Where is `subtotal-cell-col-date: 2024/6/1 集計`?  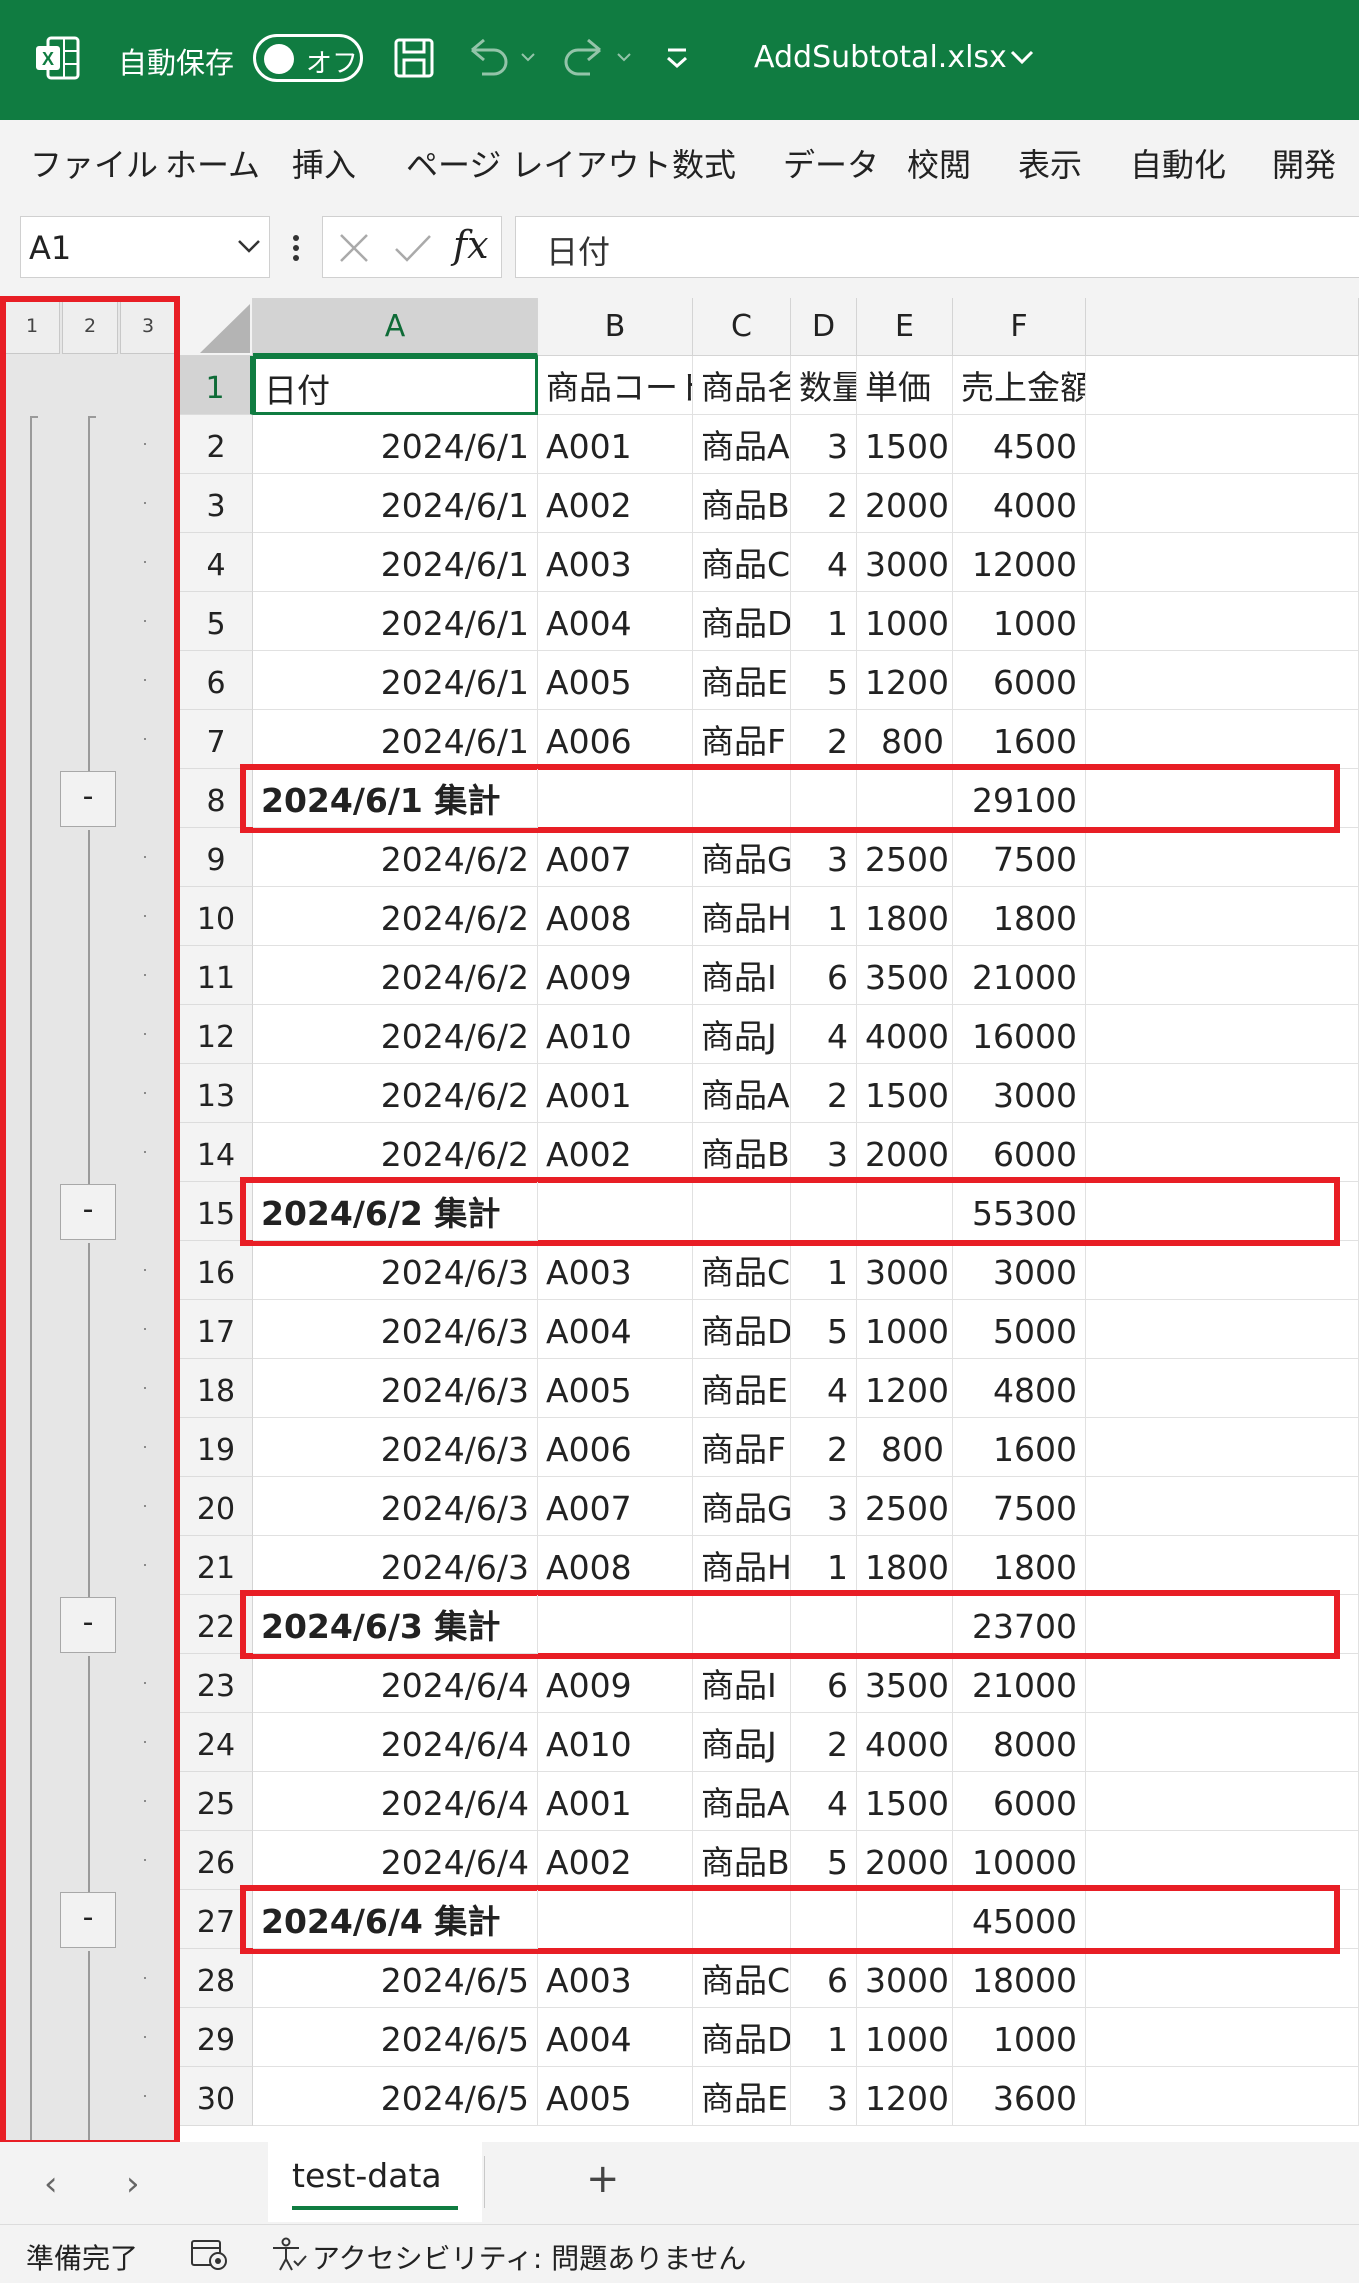
subtotal-cell-col-date: 2024/6/1 集計 is located at coordinates (395, 798).